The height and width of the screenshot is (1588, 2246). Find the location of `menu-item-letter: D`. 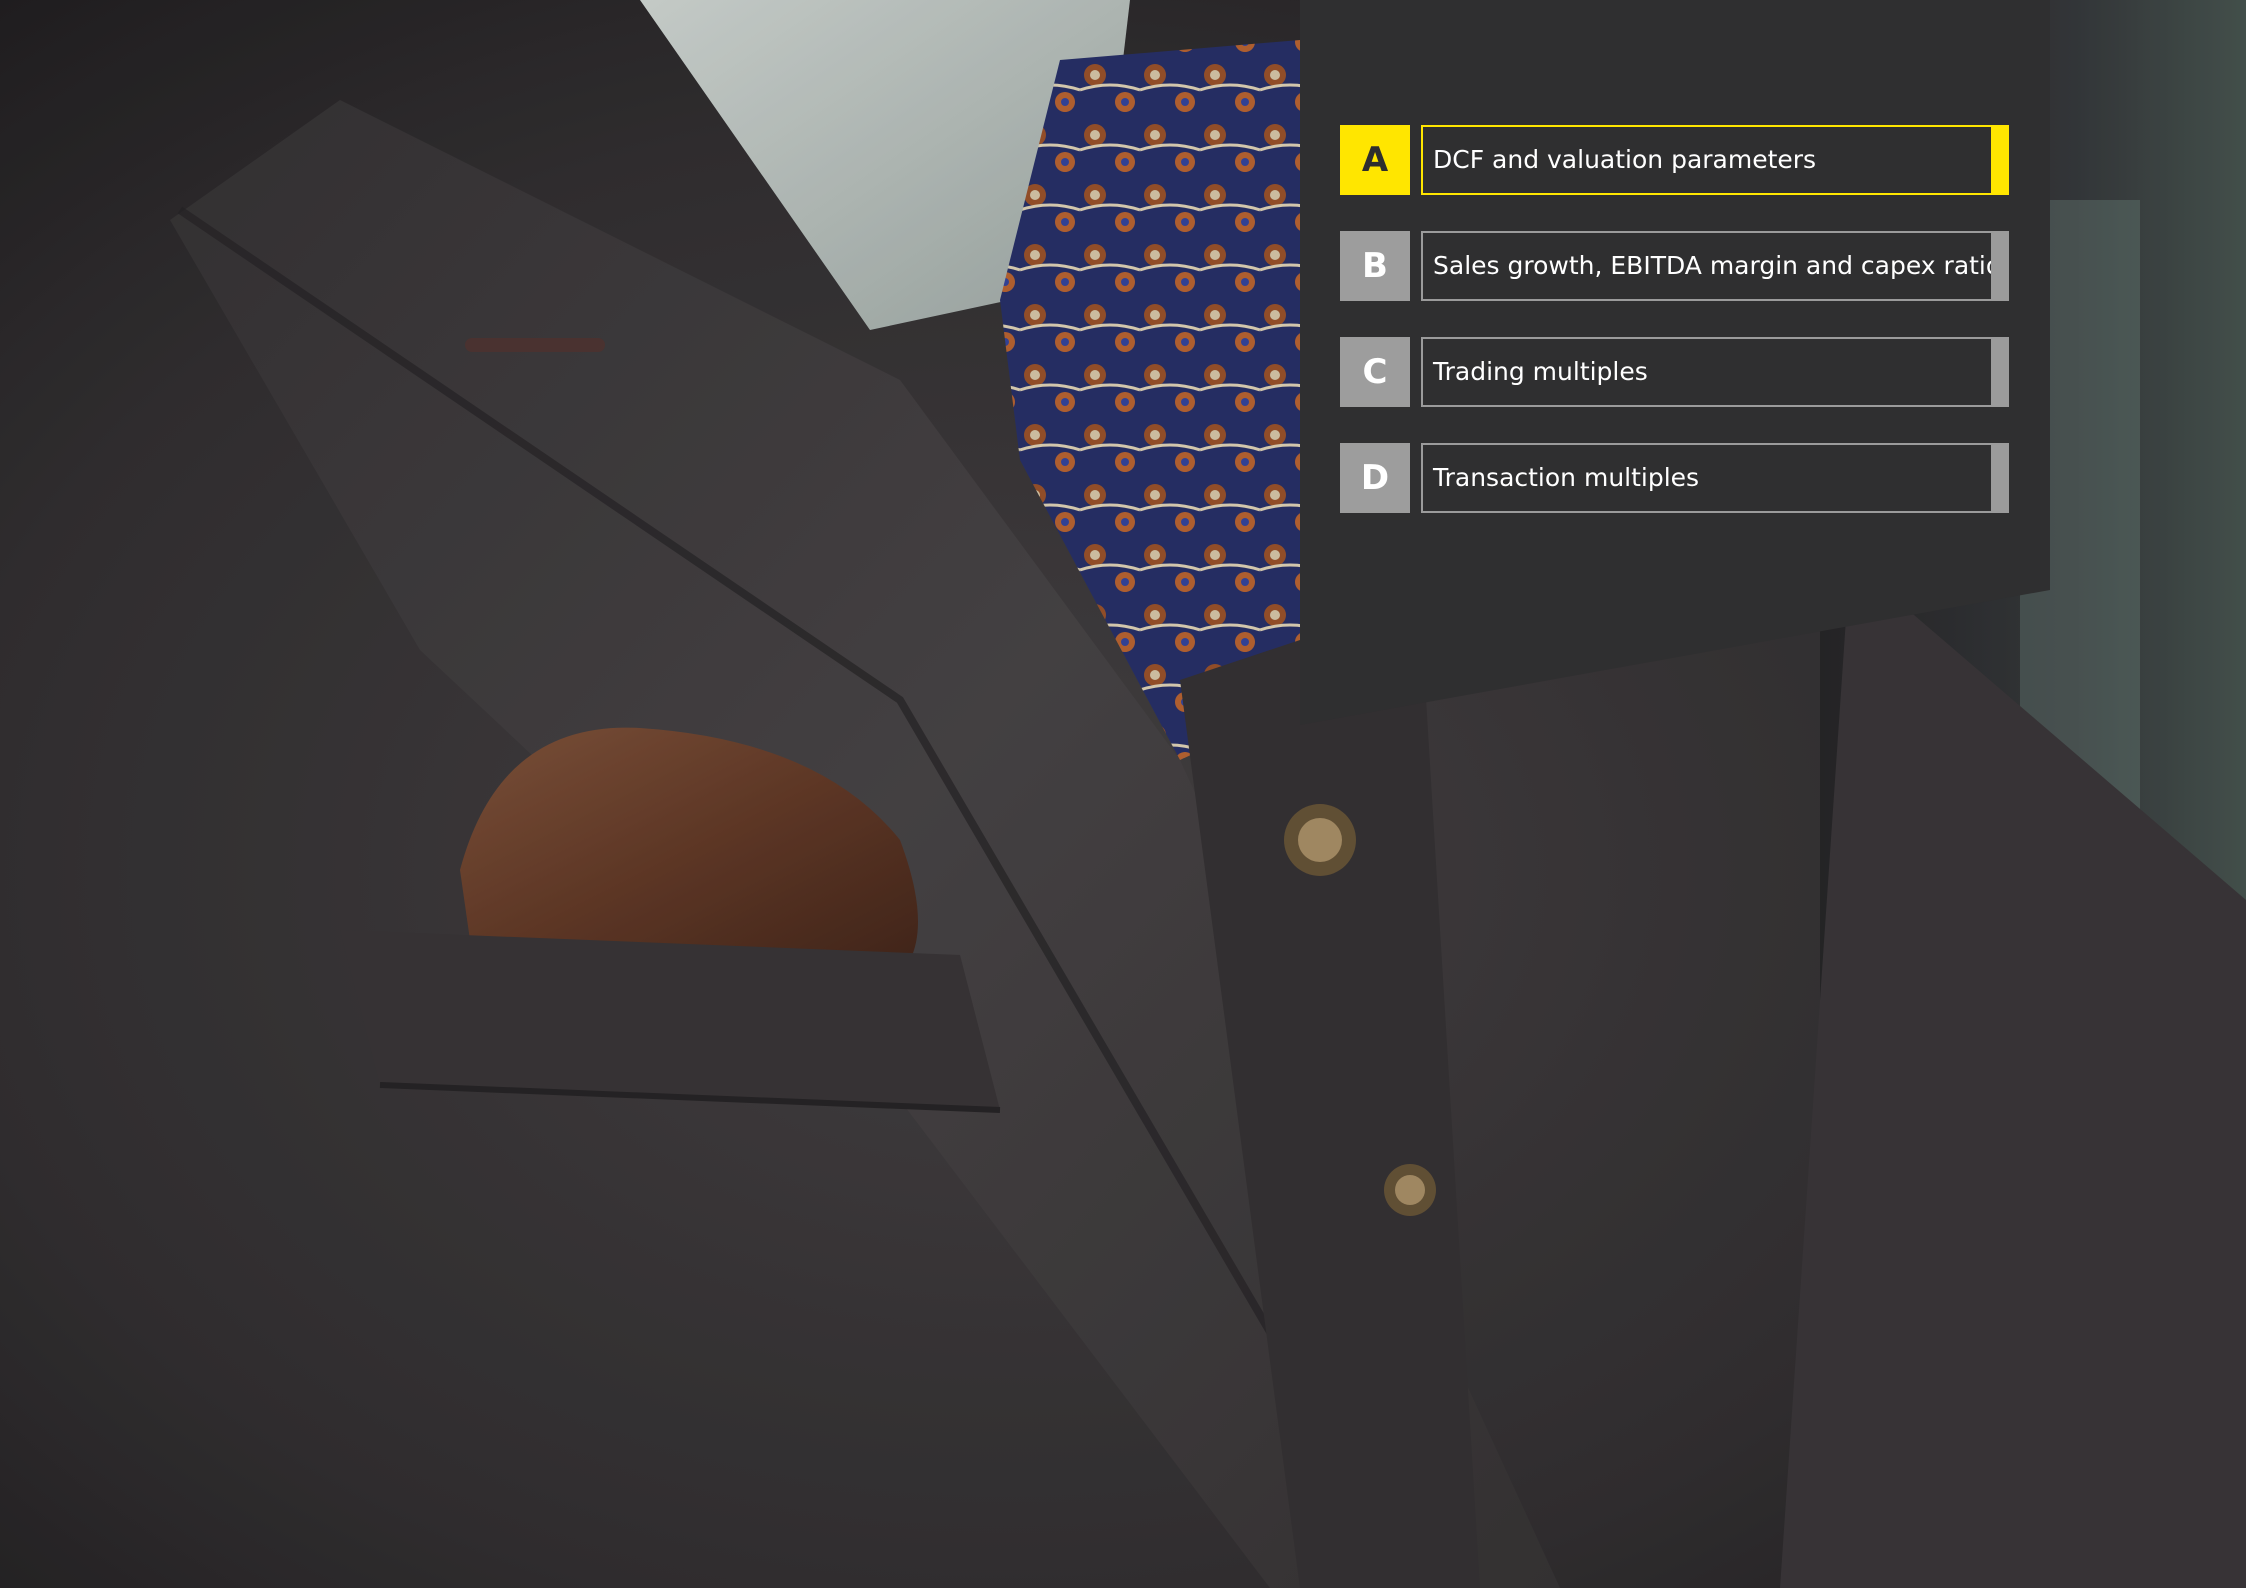

menu-item-letter: D is located at coordinates (1375, 478).